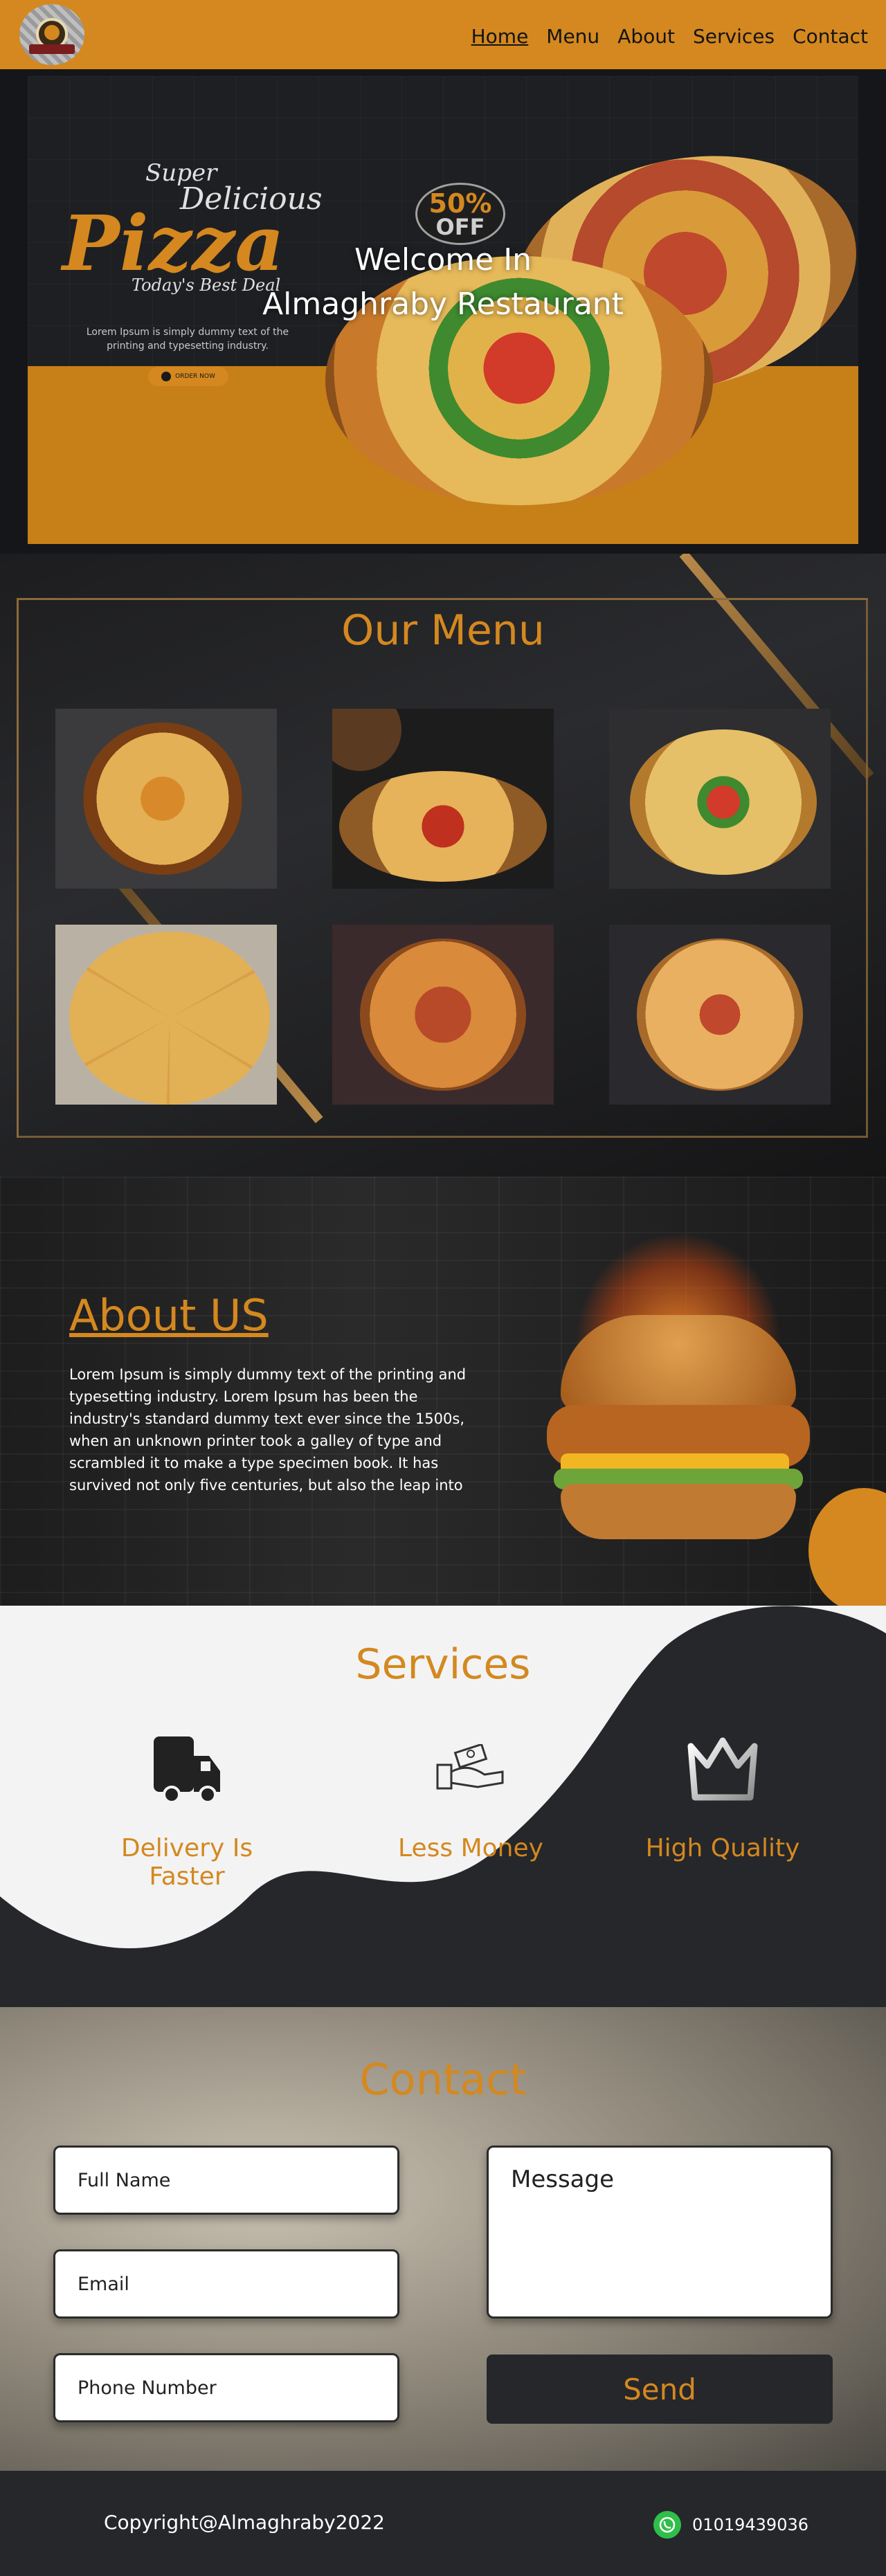  I want to click on service-label: High Quality, so click(722, 1848).